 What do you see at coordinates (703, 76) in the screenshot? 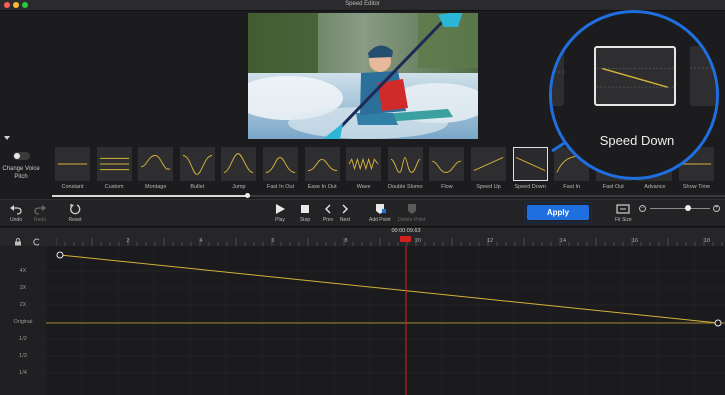
I see `magnified-preset-right` at bounding box center [703, 76].